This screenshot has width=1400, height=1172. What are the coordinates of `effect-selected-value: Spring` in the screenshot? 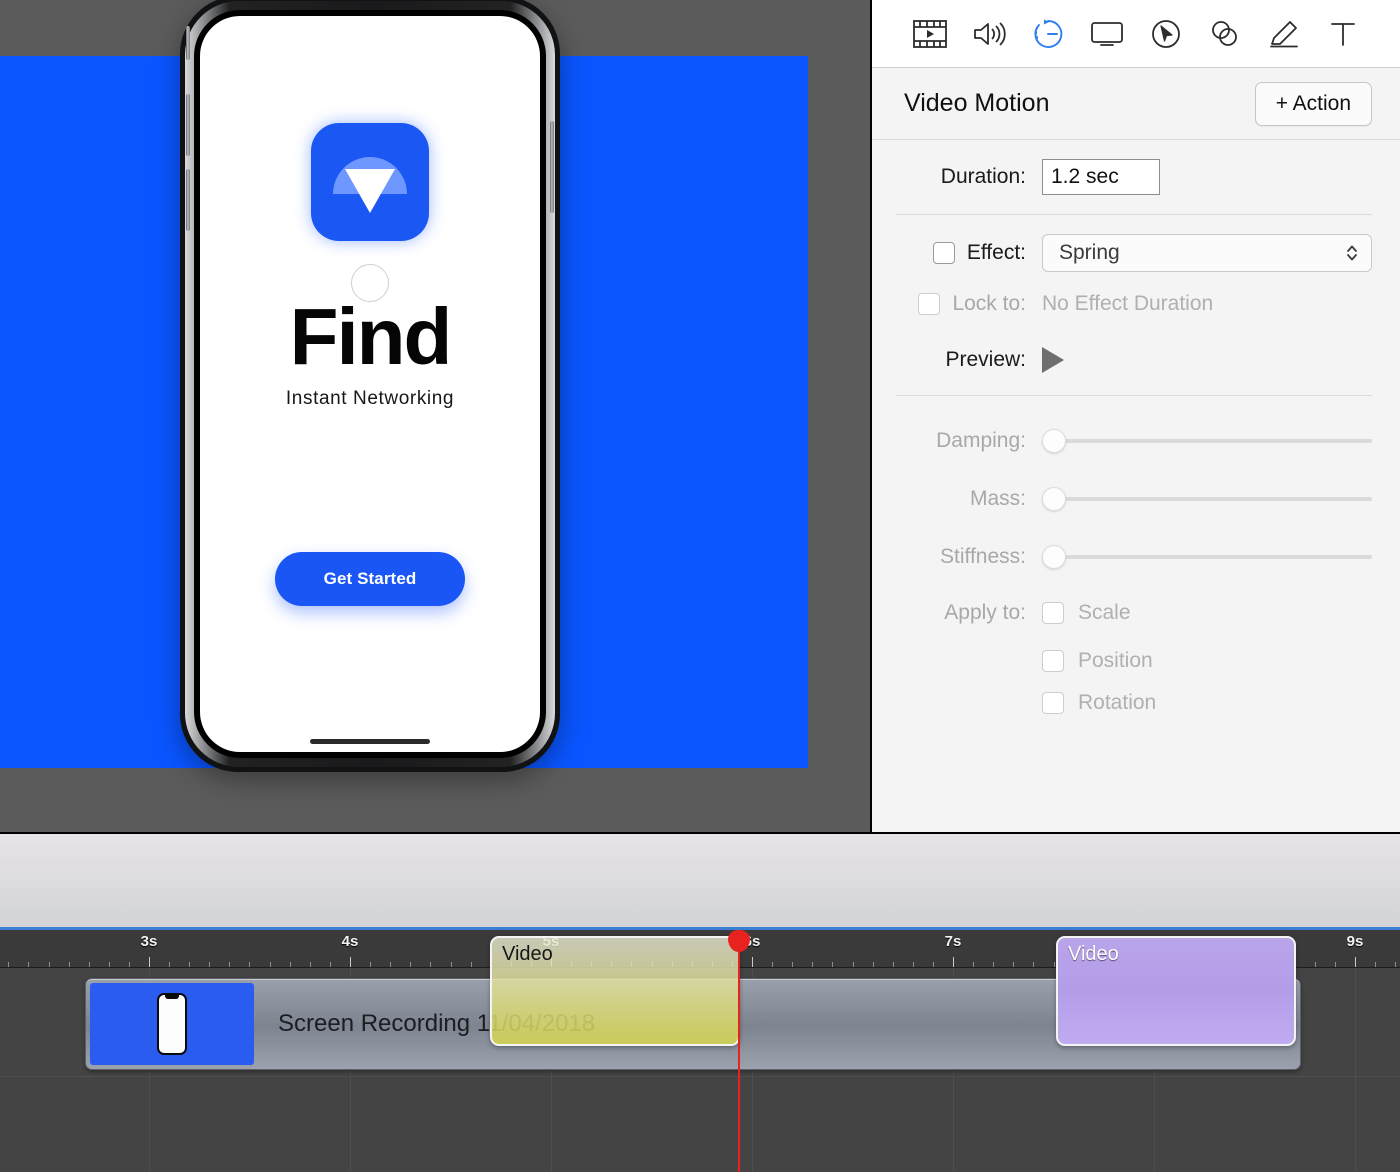 It's located at (1089, 252).